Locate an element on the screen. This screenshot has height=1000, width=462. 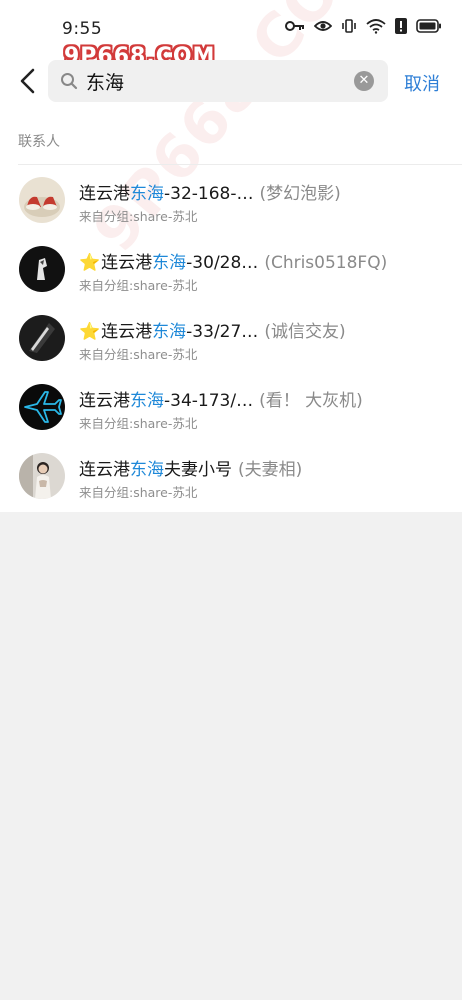
contact-nickname: (夫妻相) is located at coordinates (270, 470).